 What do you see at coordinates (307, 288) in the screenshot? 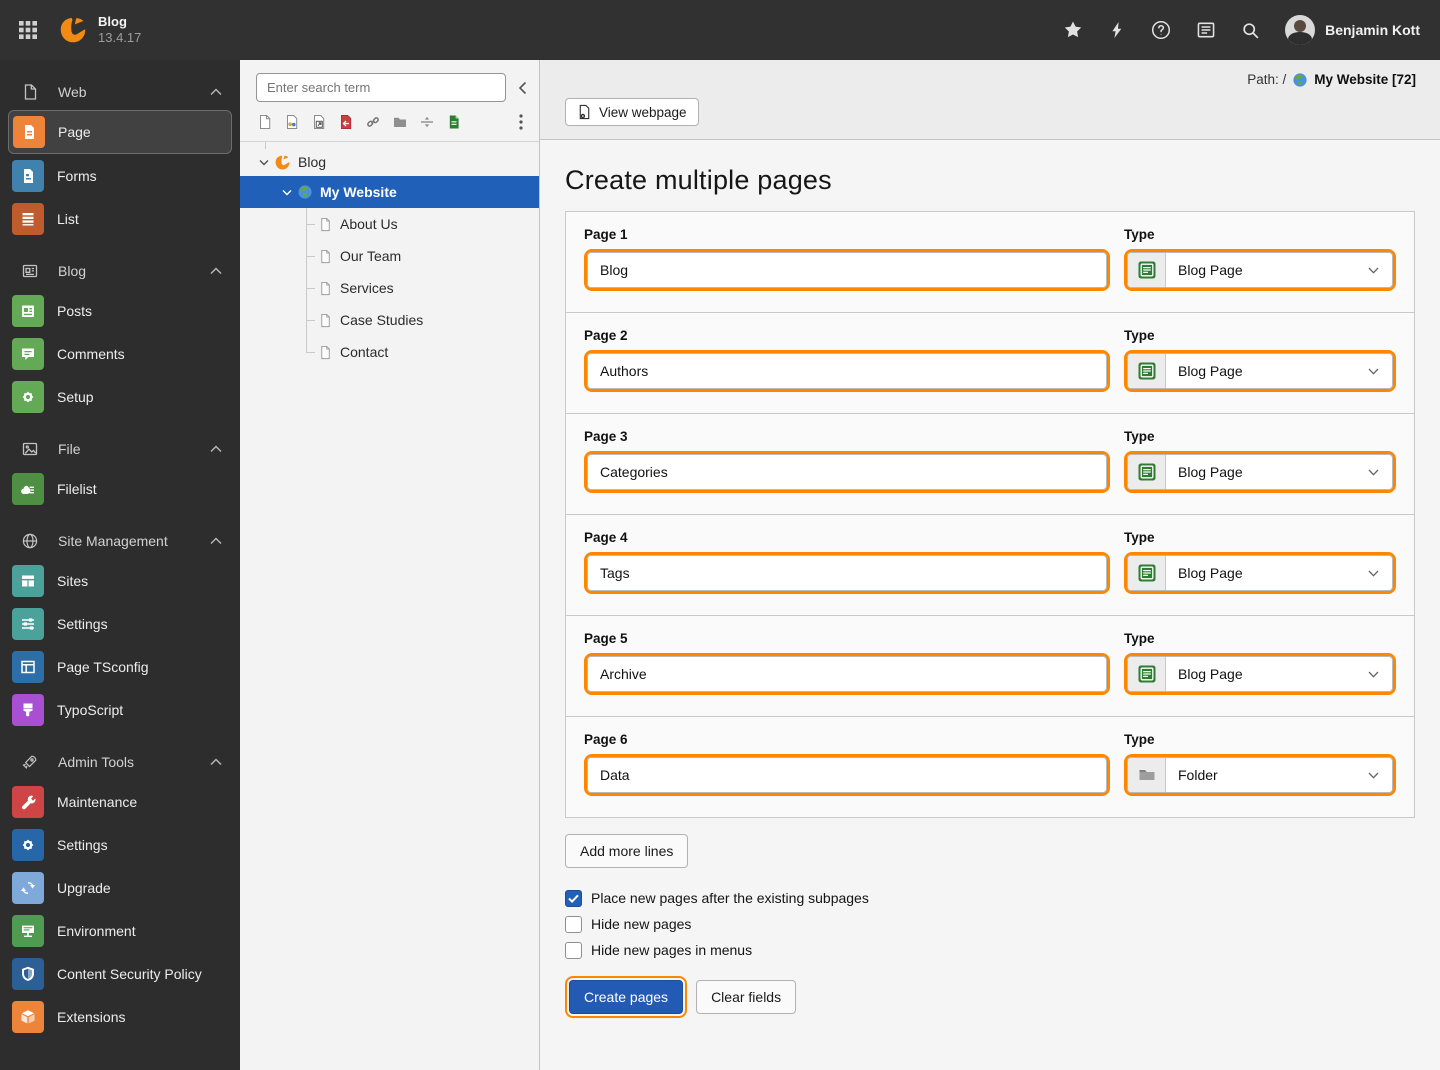
I see `tree-connector` at bounding box center [307, 288].